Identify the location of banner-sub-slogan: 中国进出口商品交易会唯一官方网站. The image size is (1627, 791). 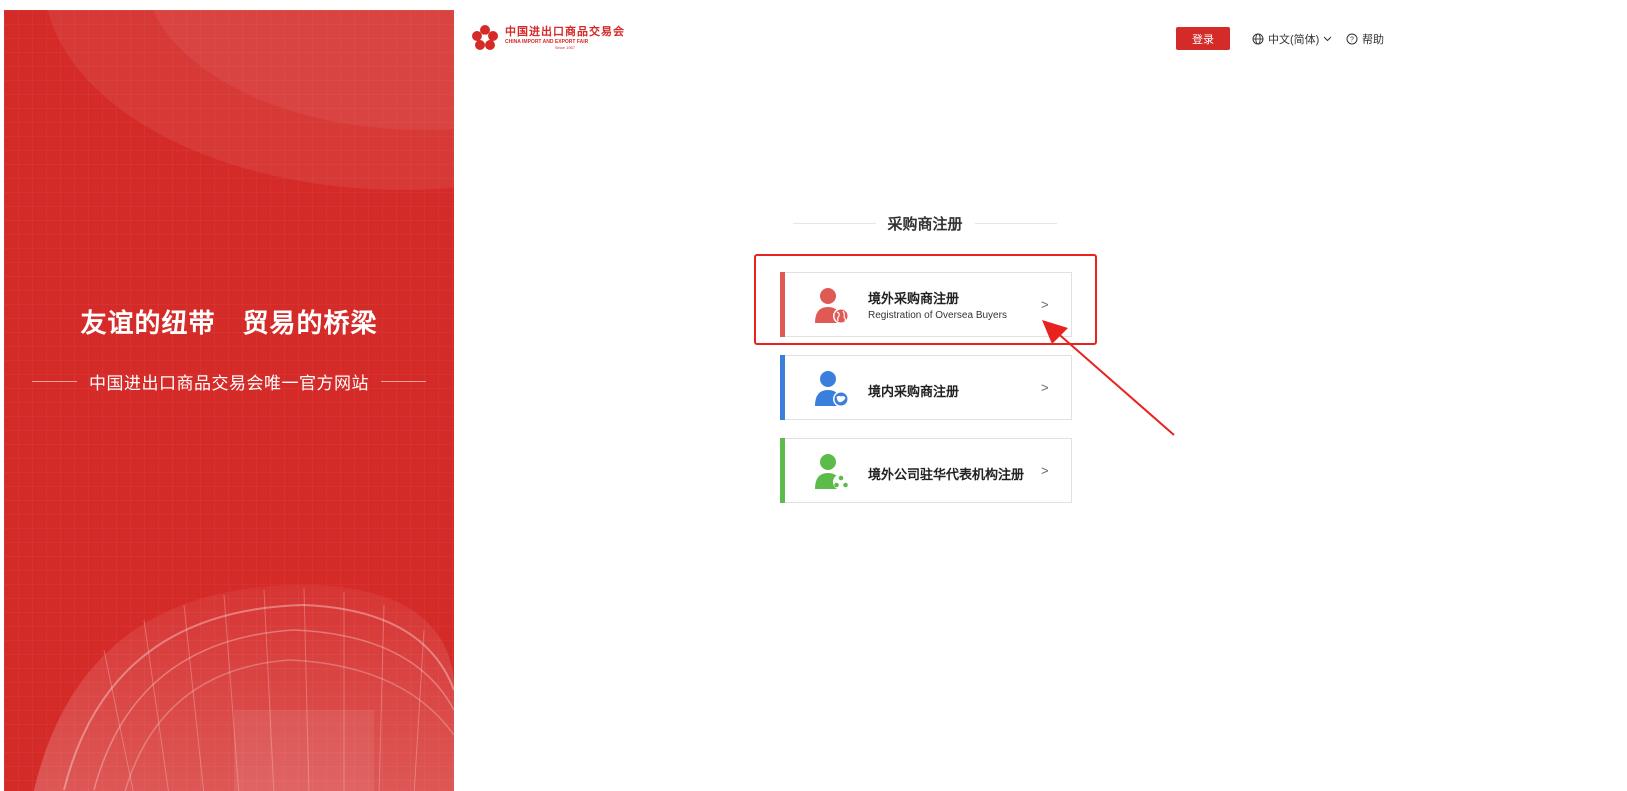
(229, 383).